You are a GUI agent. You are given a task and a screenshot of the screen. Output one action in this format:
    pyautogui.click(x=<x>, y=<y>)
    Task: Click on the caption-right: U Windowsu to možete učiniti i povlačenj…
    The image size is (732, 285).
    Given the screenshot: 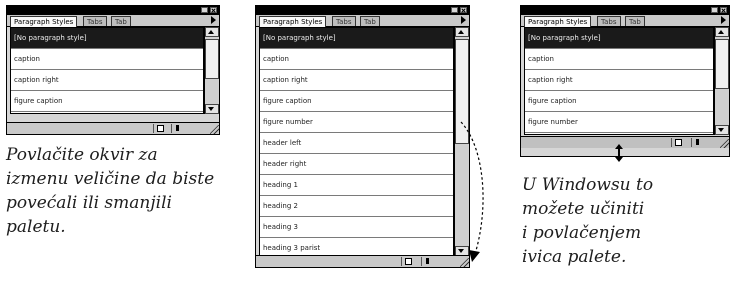 What is the action you would take?
    pyautogui.click(x=587, y=221)
    